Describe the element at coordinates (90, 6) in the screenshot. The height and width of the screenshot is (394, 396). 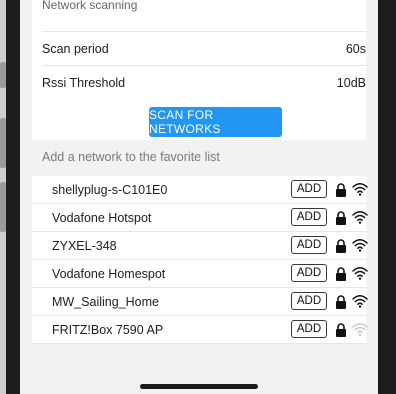
I see `section-title: Network scanning` at that location.